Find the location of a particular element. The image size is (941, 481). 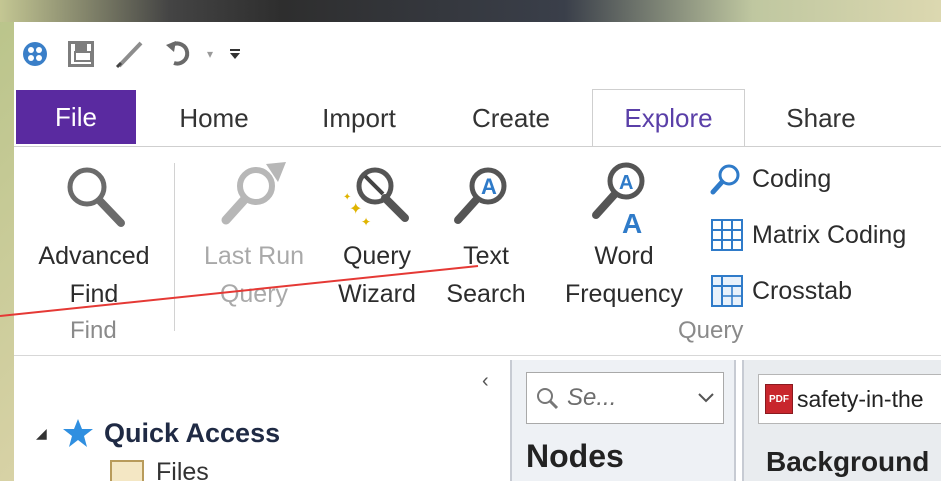

files-node: Files is located at coordinates (159, 469).